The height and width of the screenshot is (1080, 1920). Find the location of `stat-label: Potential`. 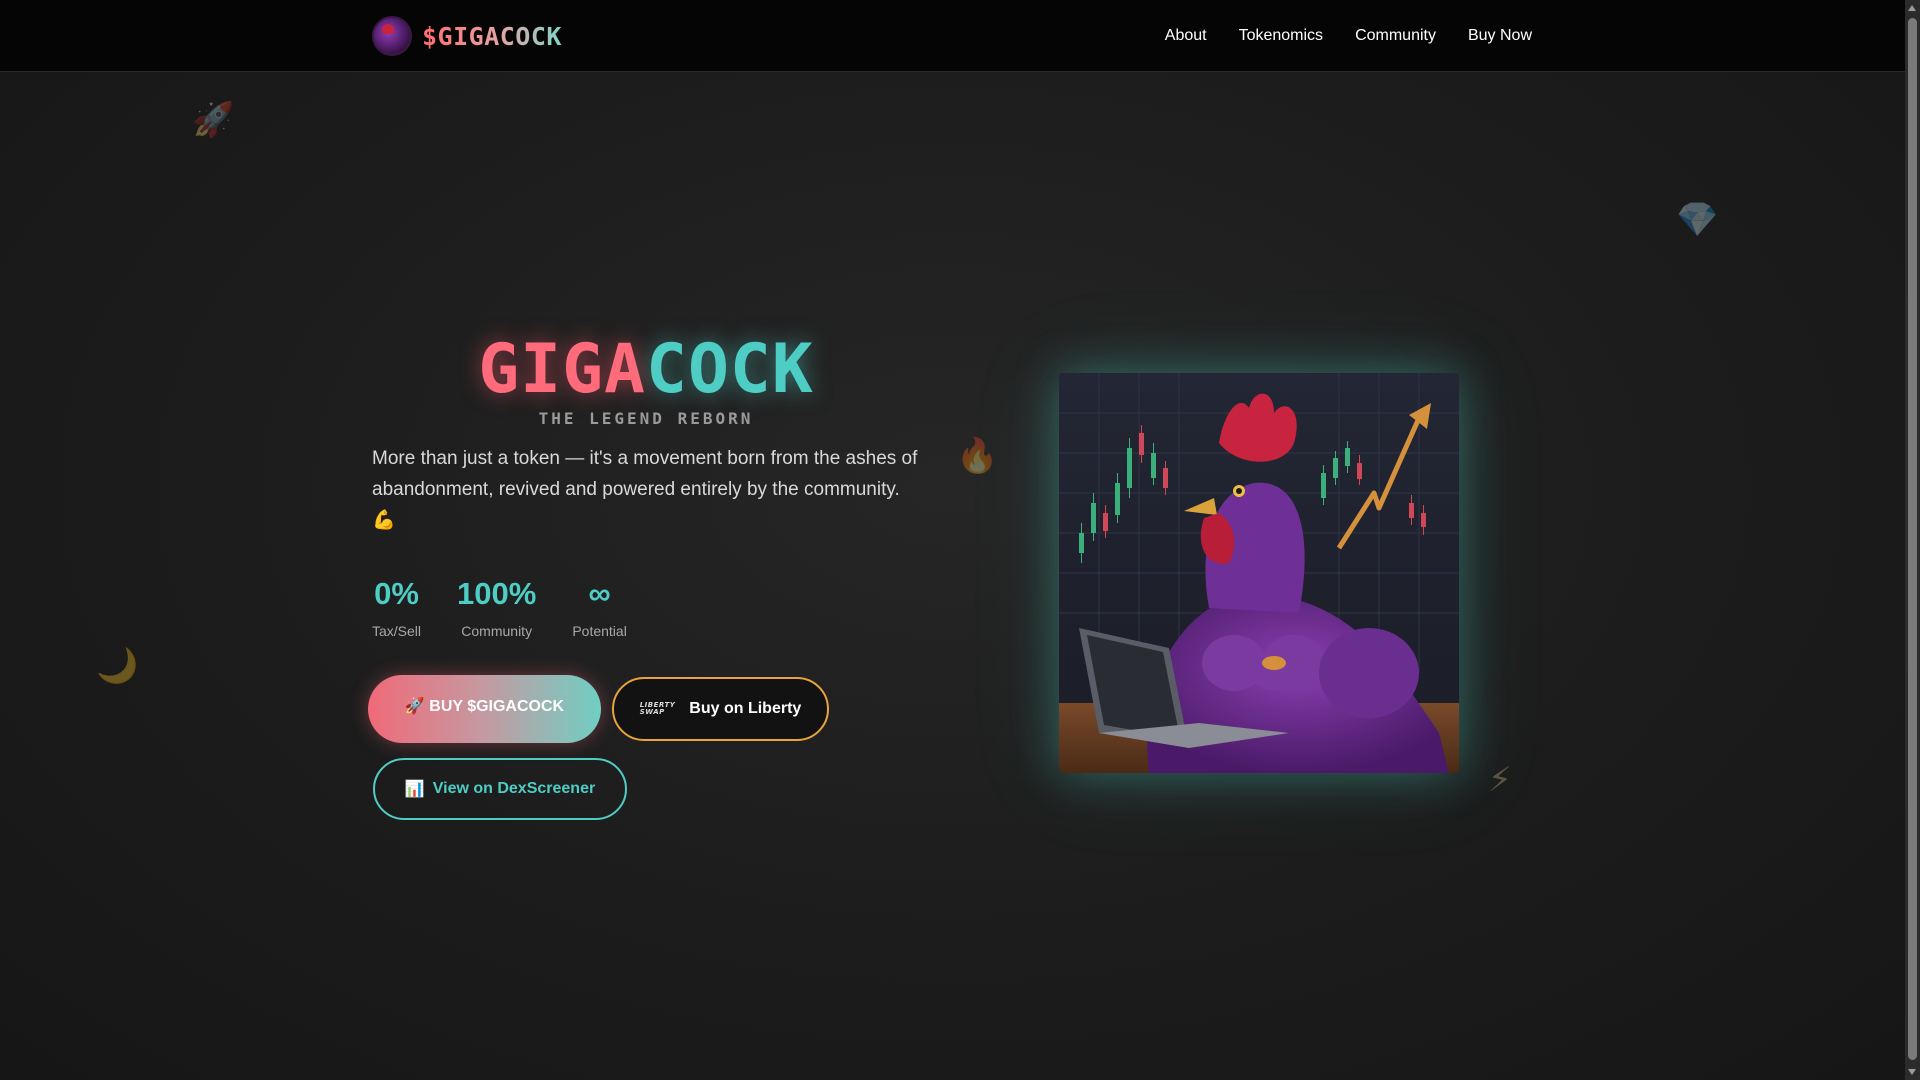

stat-label: Potential is located at coordinates (599, 631).